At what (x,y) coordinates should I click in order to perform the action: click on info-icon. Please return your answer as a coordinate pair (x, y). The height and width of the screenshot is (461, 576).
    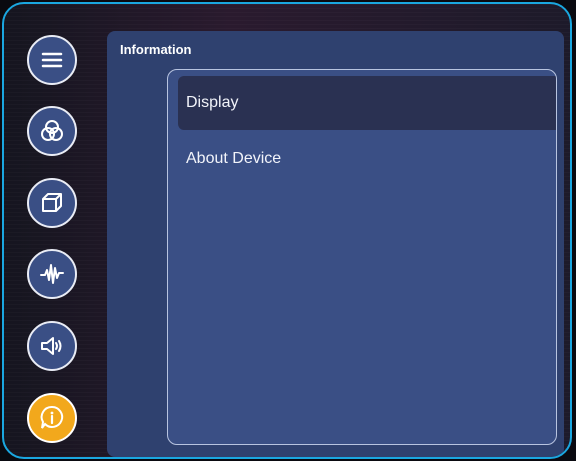
    Looking at the image, I should click on (52, 417).